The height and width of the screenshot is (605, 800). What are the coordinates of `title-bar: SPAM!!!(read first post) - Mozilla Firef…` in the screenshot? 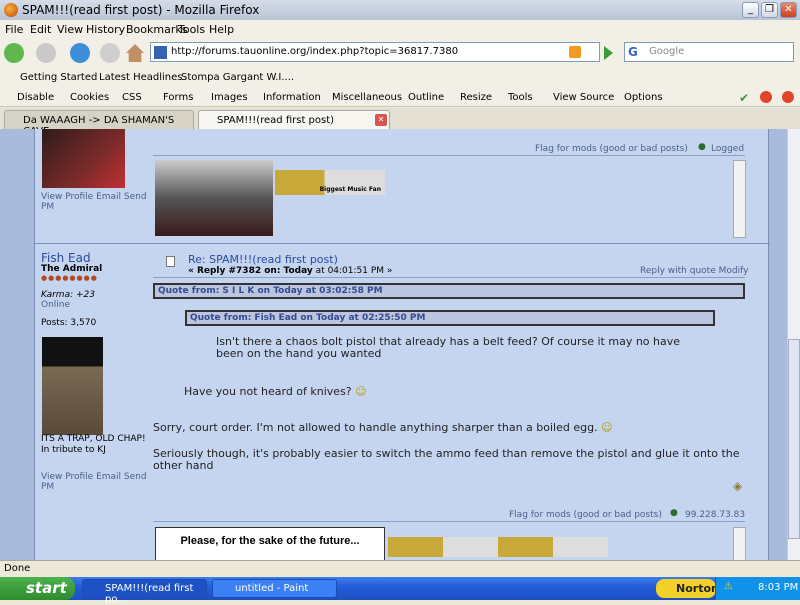 It's located at (400, 10).